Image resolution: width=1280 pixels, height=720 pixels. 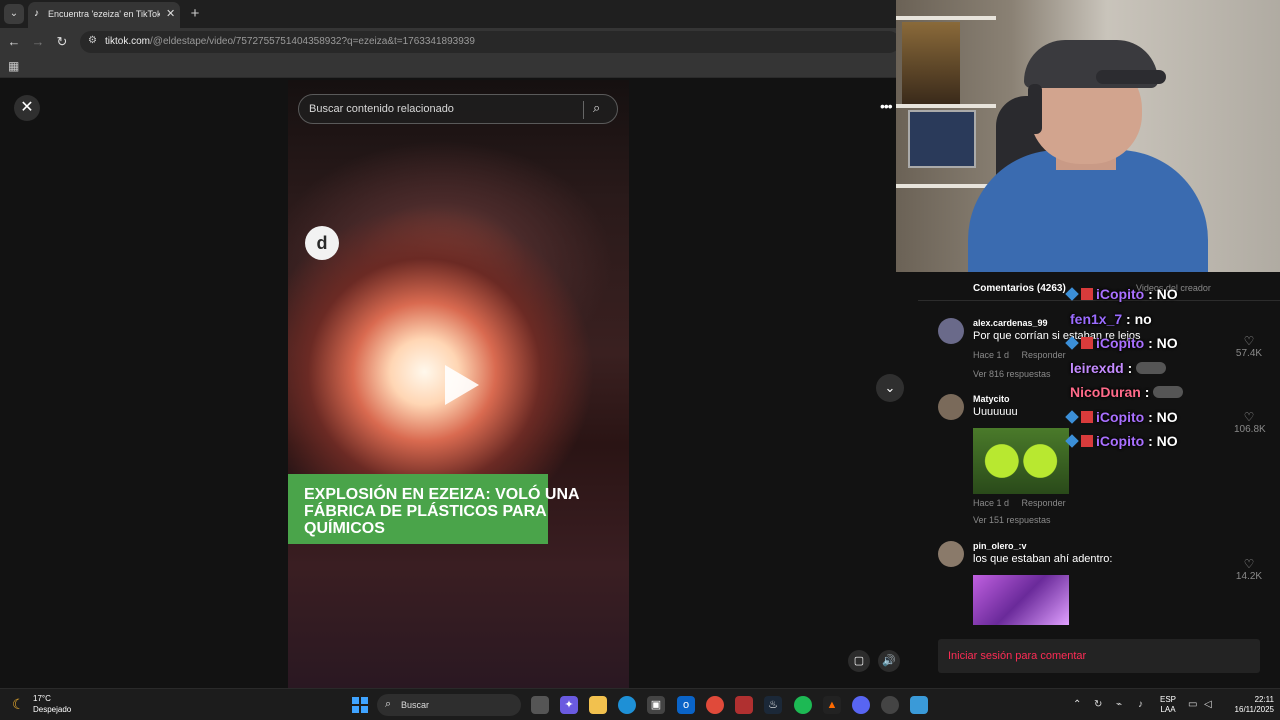 I want to click on tray-chevron-up-icon: ⌃, so click(x=1077, y=704).